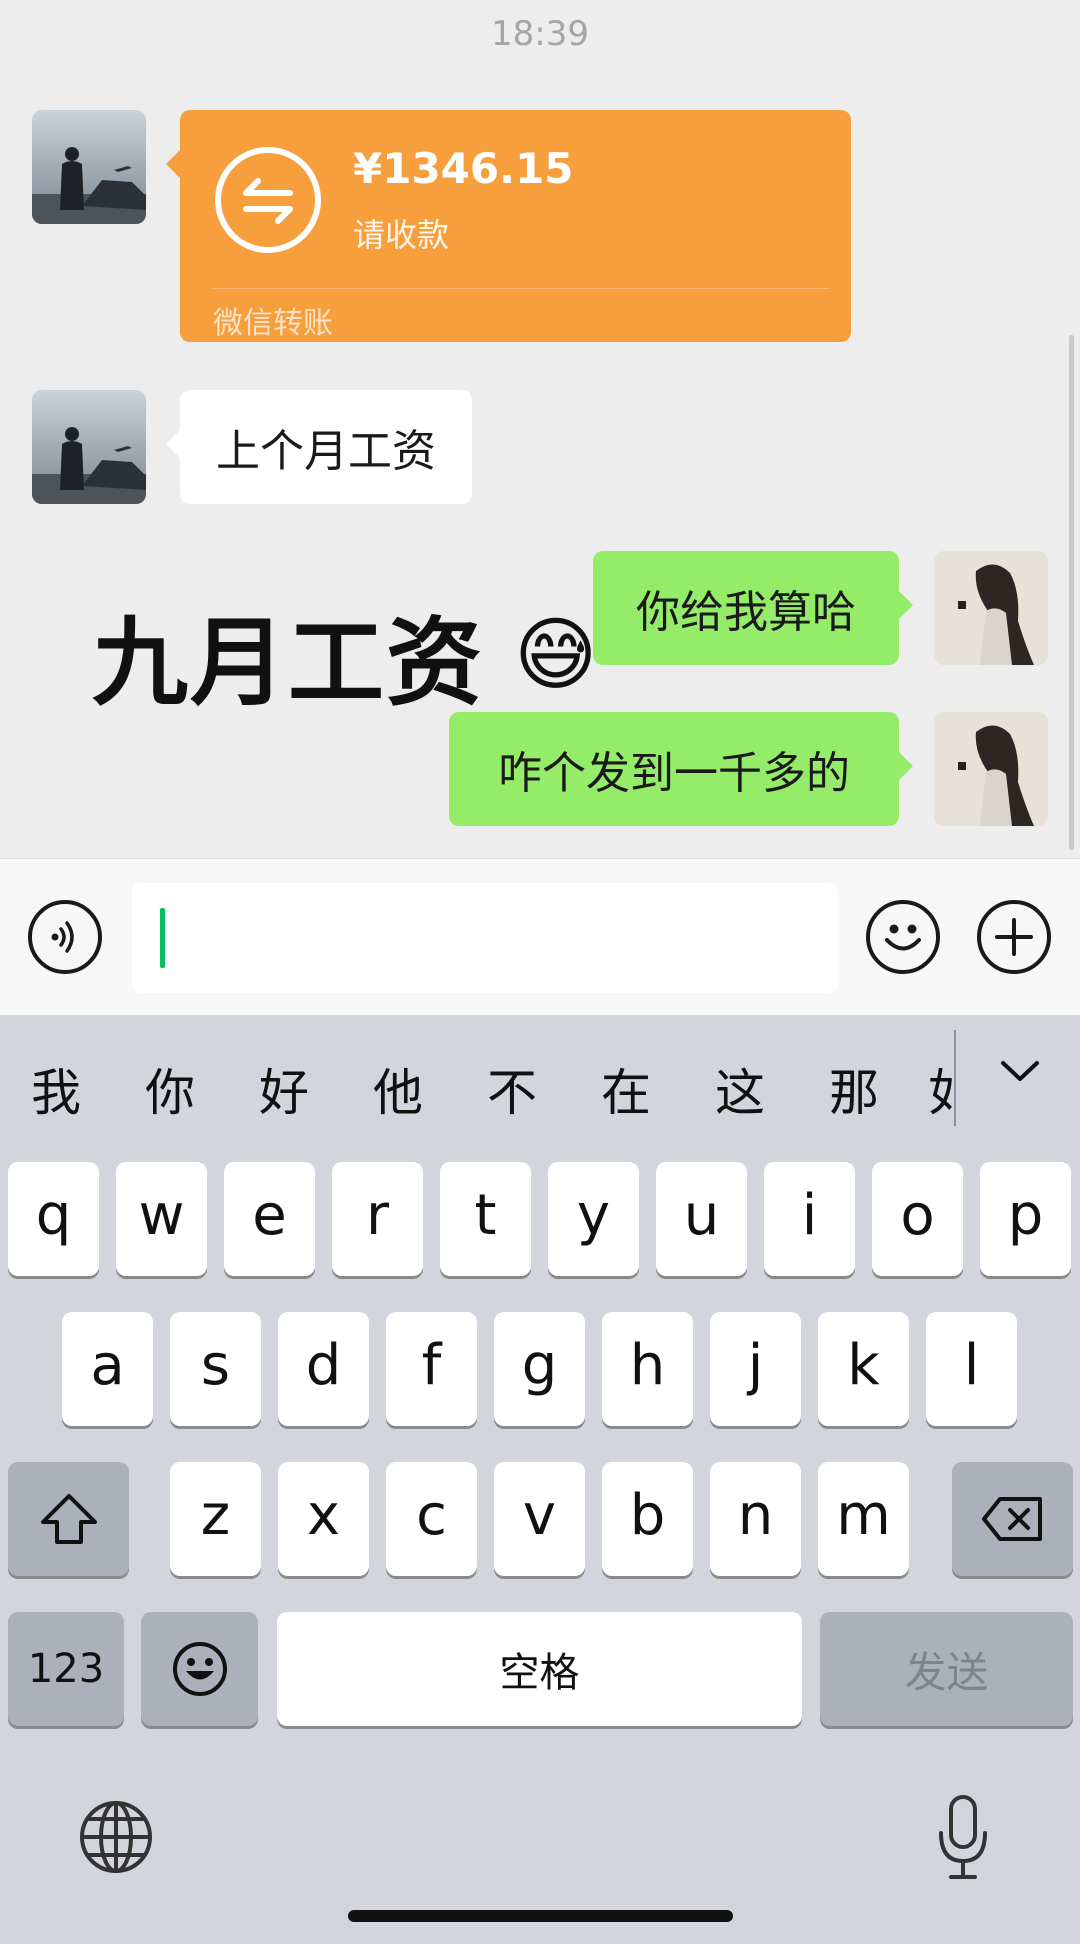 Image resolution: width=1080 pixels, height=1944 pixels. What do you see at coordinates (1071, 592) in the screenshot?
I see `chat-scrollbar` at bounding box center [1071, 592].